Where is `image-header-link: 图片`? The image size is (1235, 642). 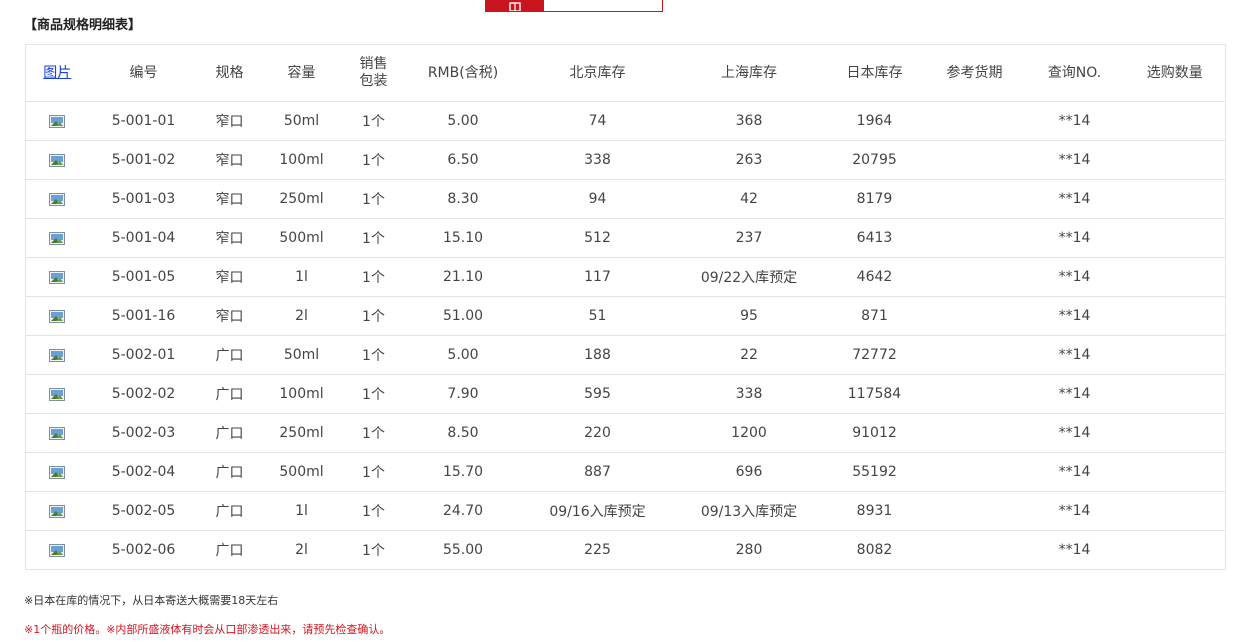 image-header-link: 图片 is located at coordinates (57, 73).